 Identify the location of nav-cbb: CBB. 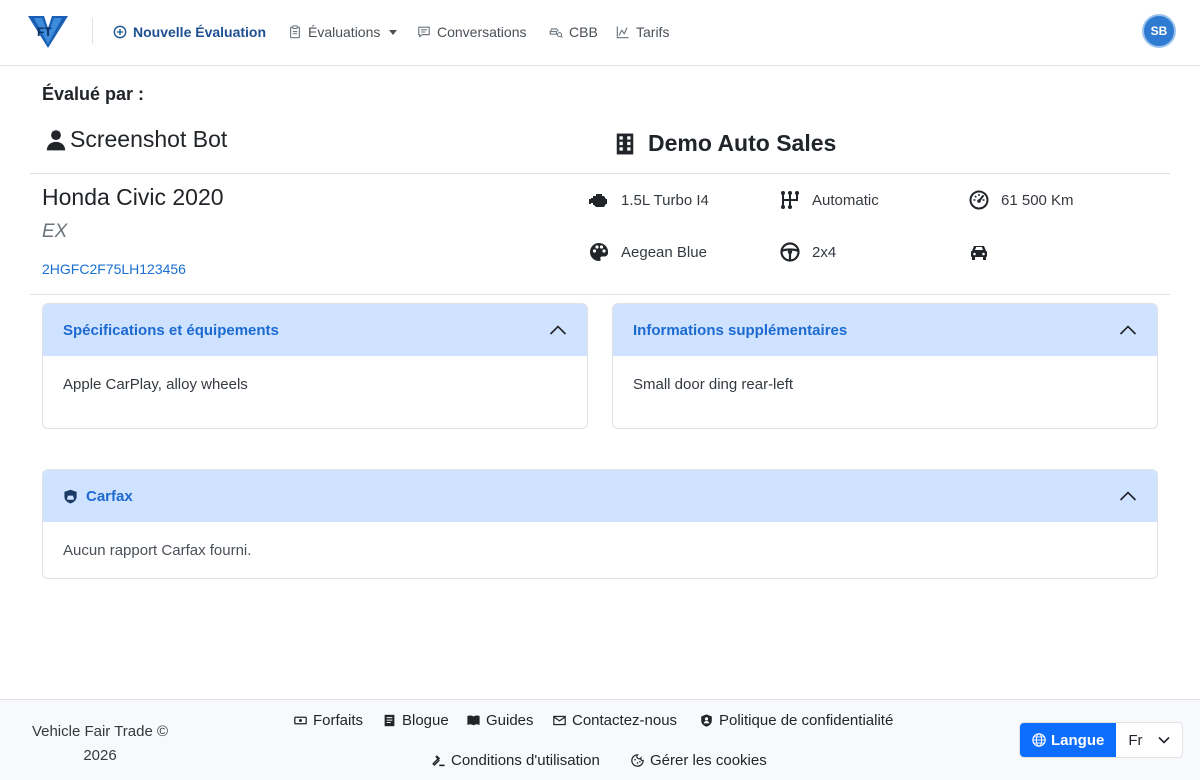
(573, 32).